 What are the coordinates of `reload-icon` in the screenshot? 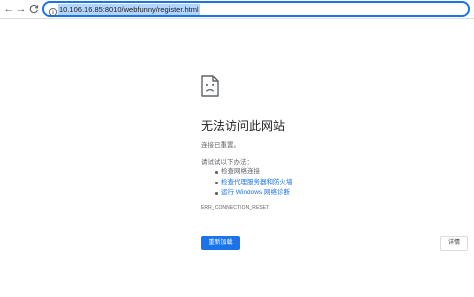 It's located at (34, 9).